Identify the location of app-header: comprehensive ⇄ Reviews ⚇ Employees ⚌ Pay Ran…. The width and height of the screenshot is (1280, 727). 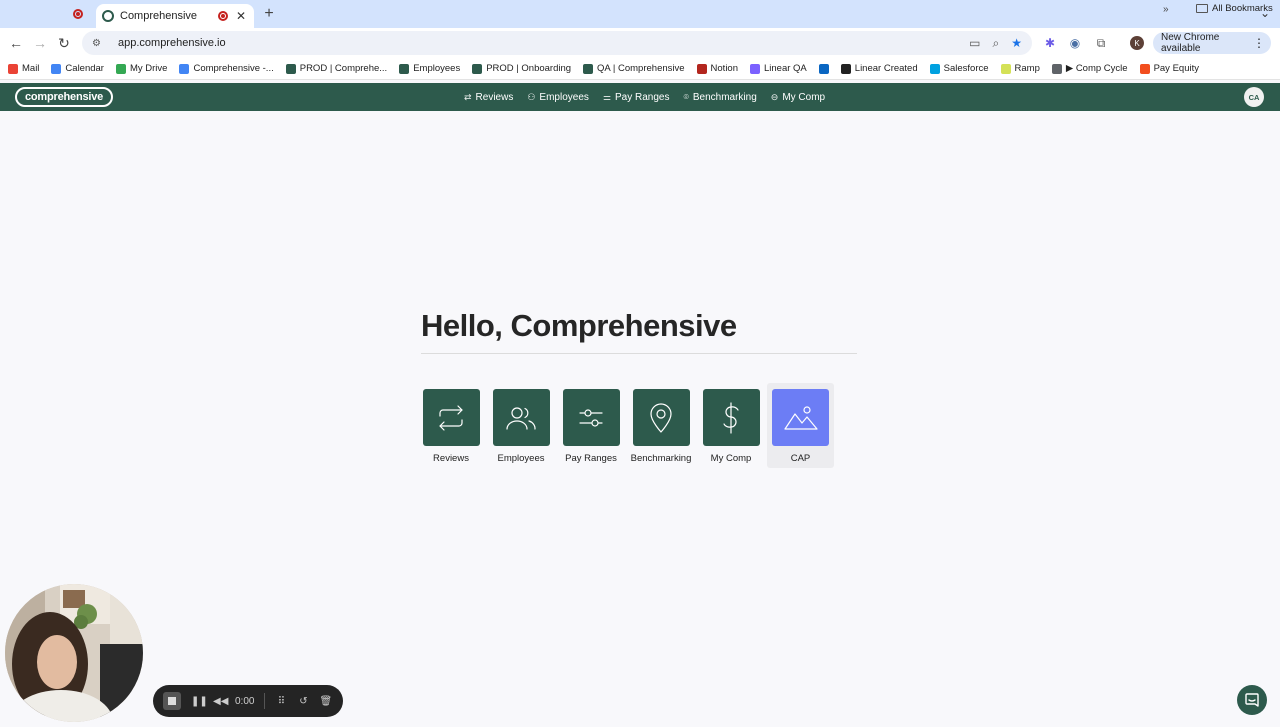
(640, 97).